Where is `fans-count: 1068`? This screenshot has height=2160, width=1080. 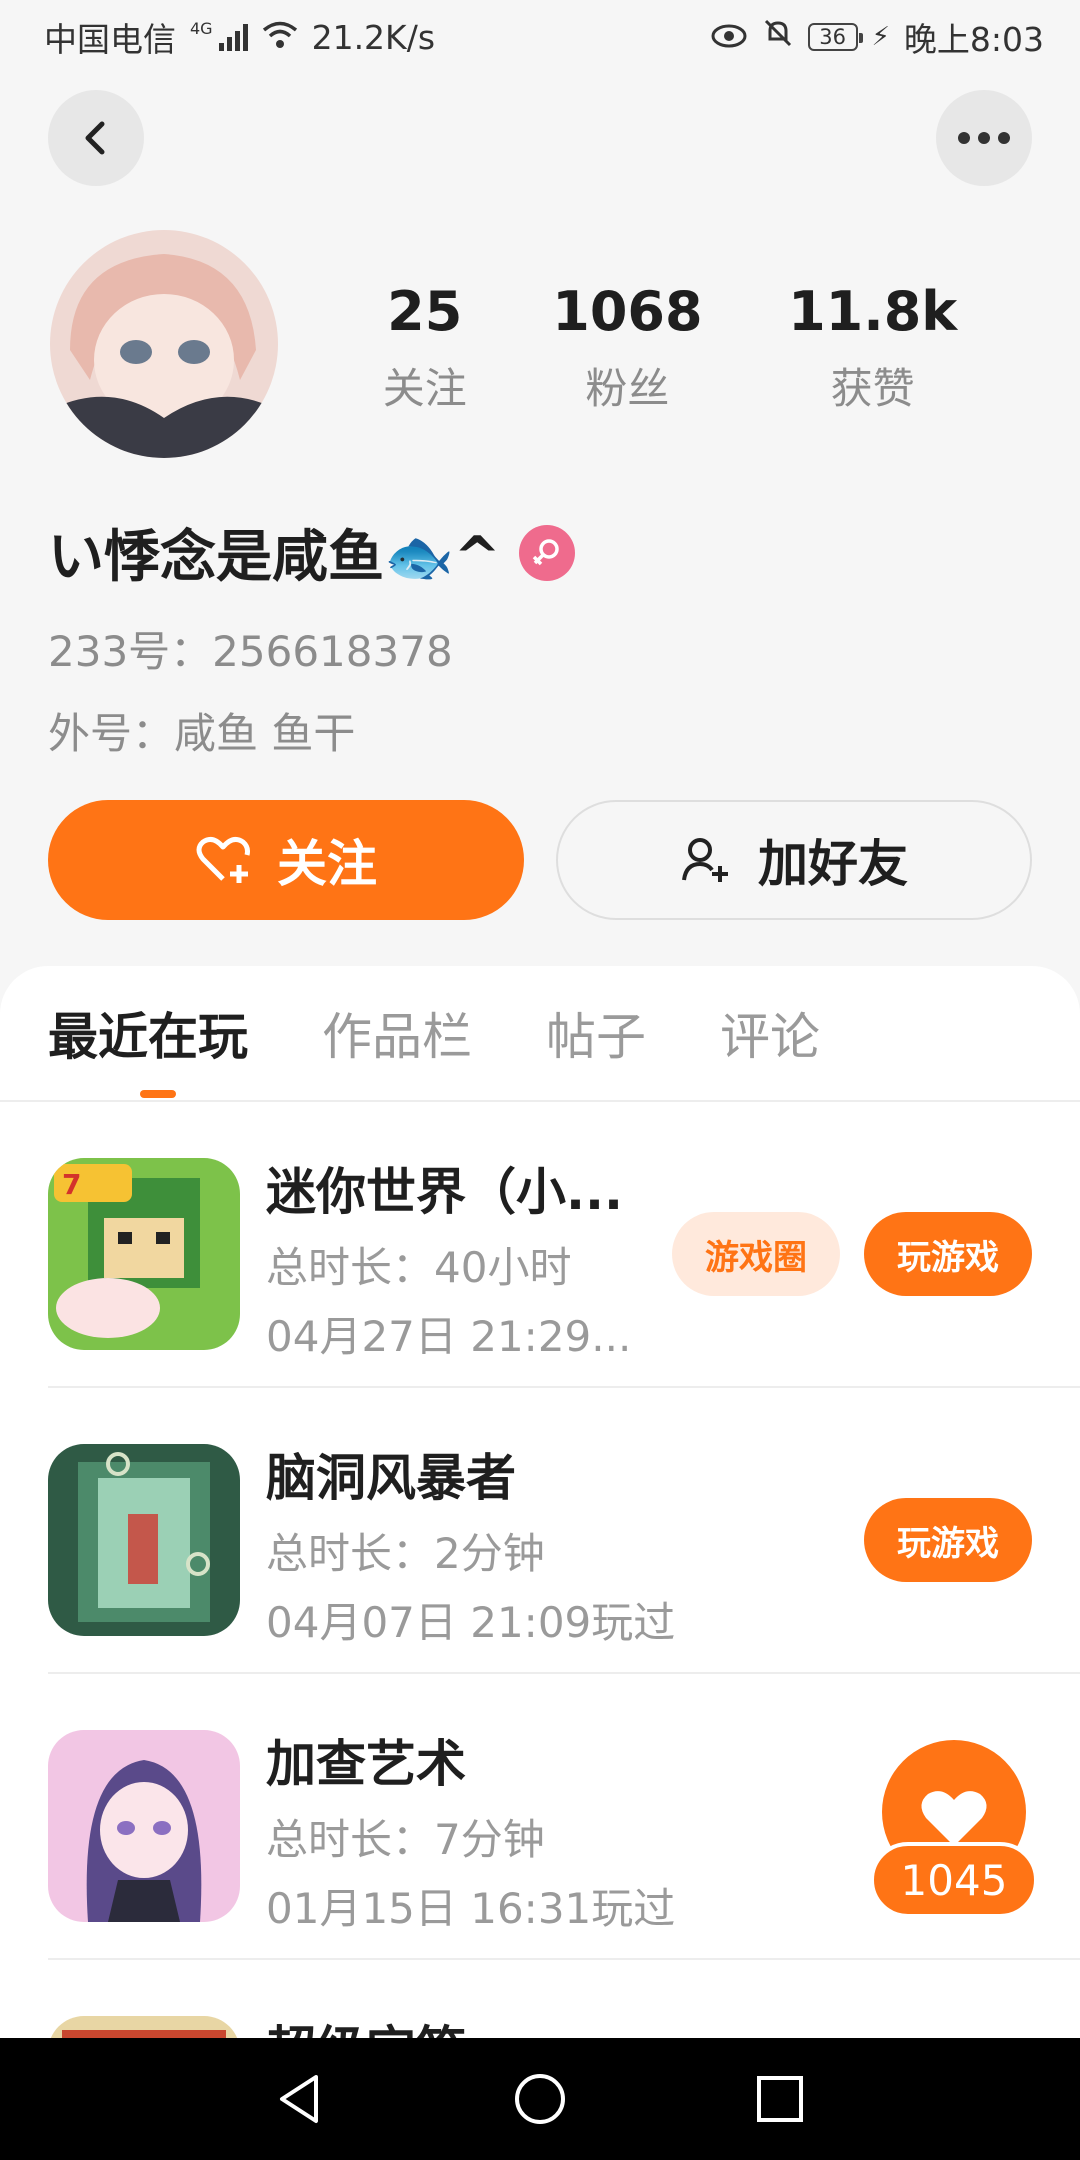
fans-count: 1068 is located at coordinates (627, 311).